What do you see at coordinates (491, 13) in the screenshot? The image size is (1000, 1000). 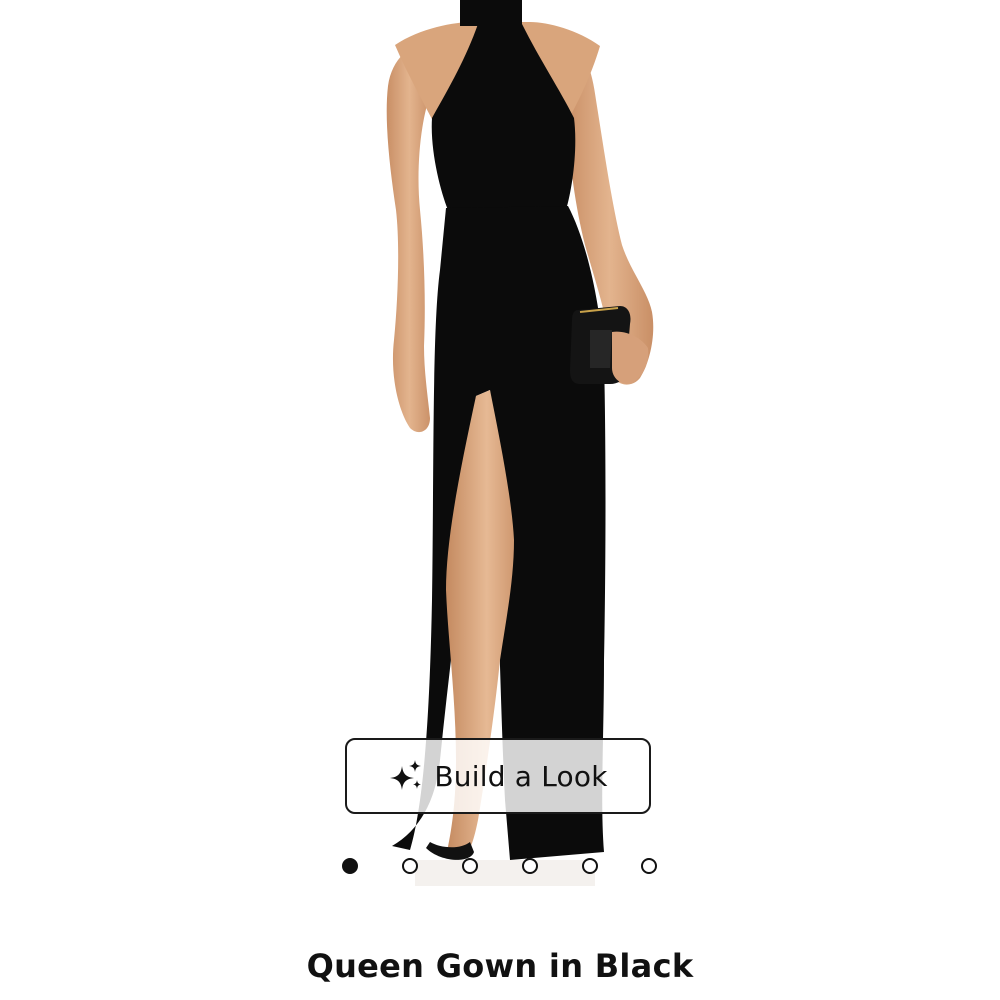 I see `halter-neck` at bounding box center [491, 13].